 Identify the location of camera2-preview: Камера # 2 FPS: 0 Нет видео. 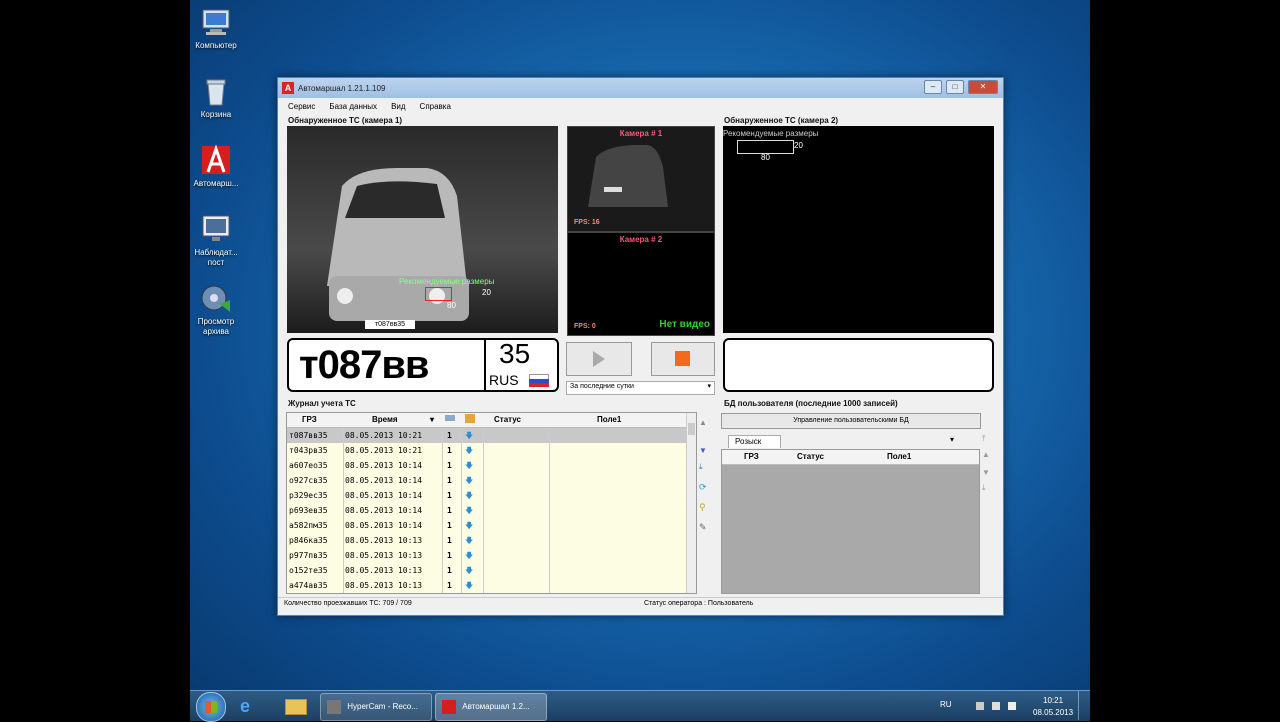
(641, 284).